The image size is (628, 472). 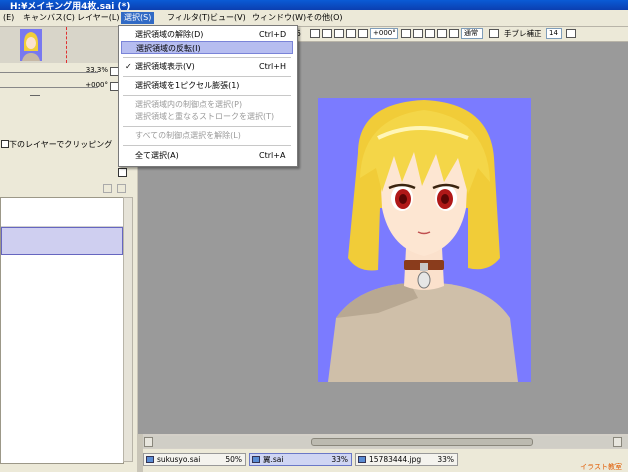 I want to click on scroll-right-icon, so click(x=617, y=442).